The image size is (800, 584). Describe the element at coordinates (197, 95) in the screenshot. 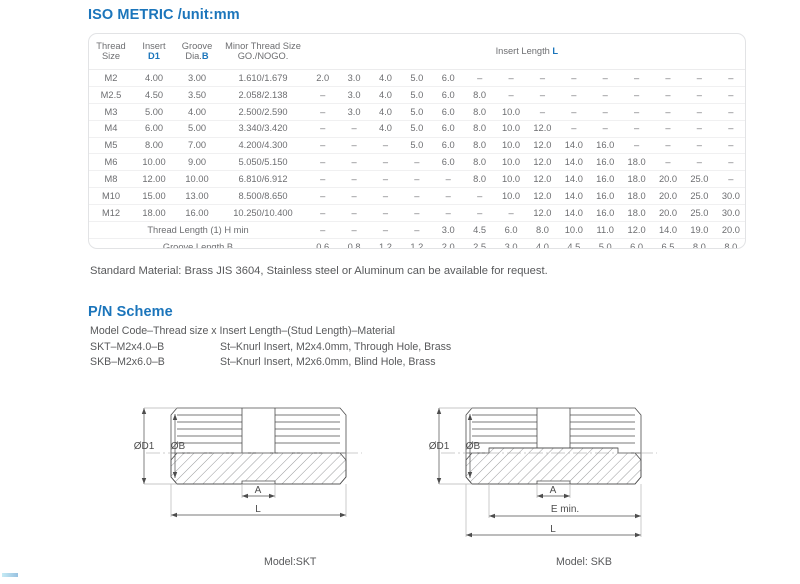

I see `cell-groove-dia-b: 3.50` at that location.